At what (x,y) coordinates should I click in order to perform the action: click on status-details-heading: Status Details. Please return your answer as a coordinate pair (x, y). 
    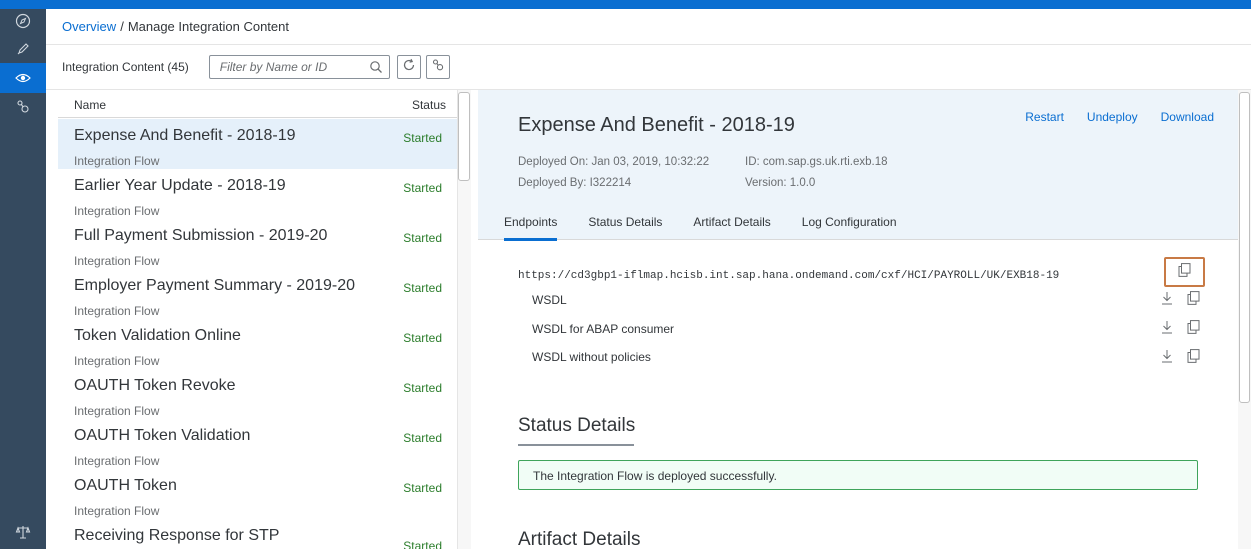
    Looking at the image, I should click on (577, 425).